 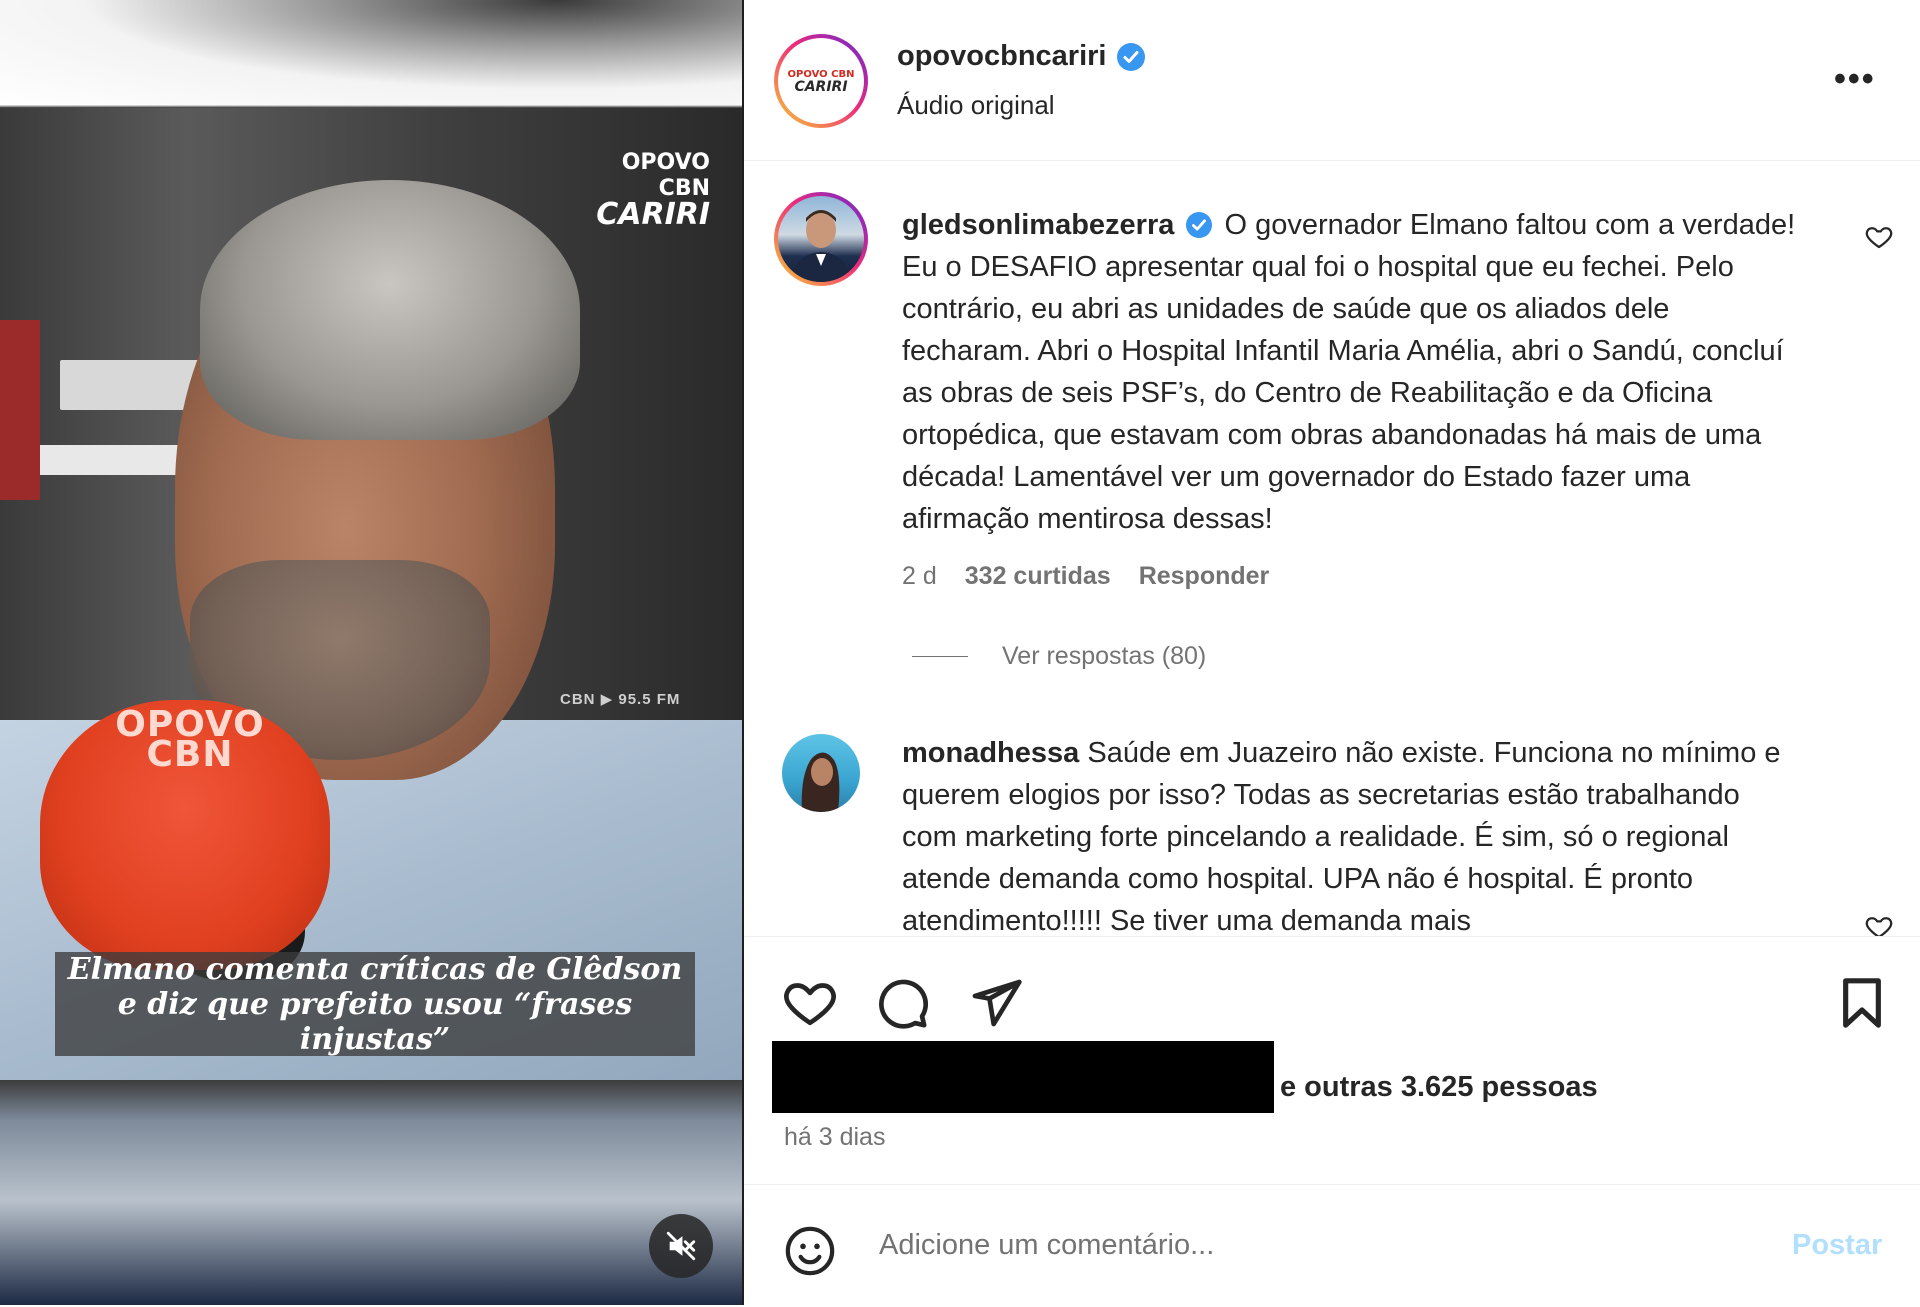 What do you see at coordinates (1439, 1087) in the screenshot?
I see `likes-count: e outras 3.625 pessoas` at bounding box center [1439, 1087].